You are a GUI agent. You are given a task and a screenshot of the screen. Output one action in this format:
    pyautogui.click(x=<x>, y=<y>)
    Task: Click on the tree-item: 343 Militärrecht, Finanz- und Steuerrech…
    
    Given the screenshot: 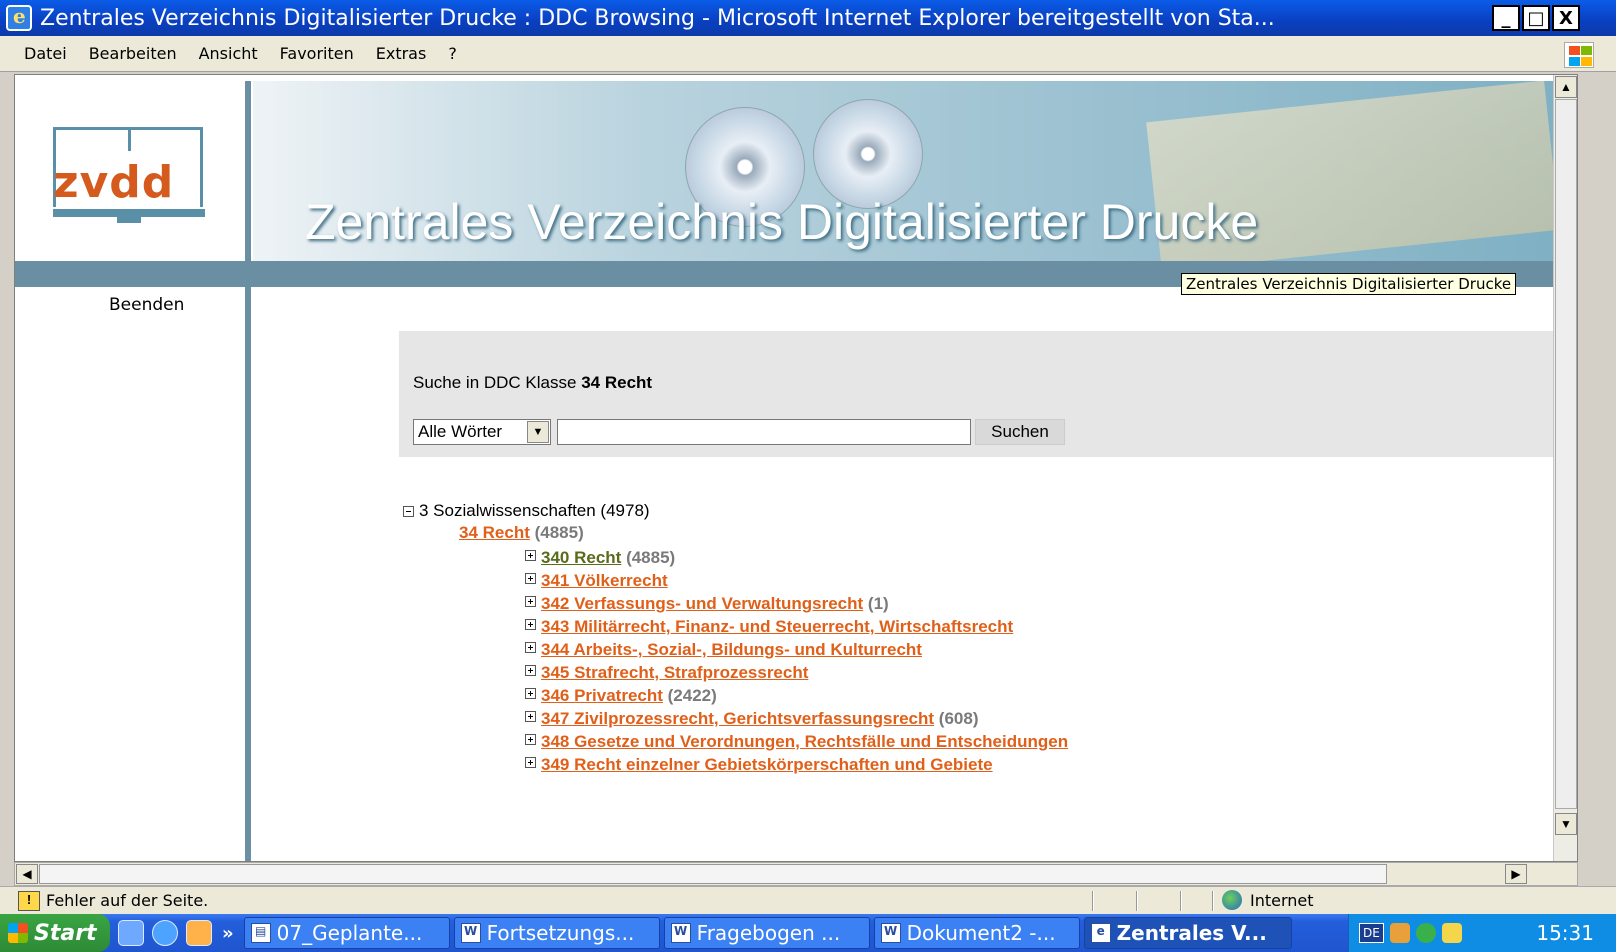 What is the action you would take?
    pyautogui.click(x=799, y=627)
    